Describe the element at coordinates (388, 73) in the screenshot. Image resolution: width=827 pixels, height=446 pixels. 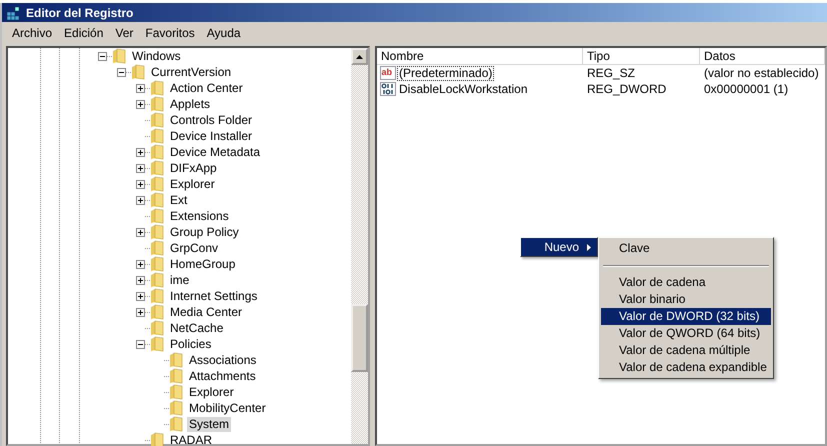
I see `ab-string-icon: ab` at that location.